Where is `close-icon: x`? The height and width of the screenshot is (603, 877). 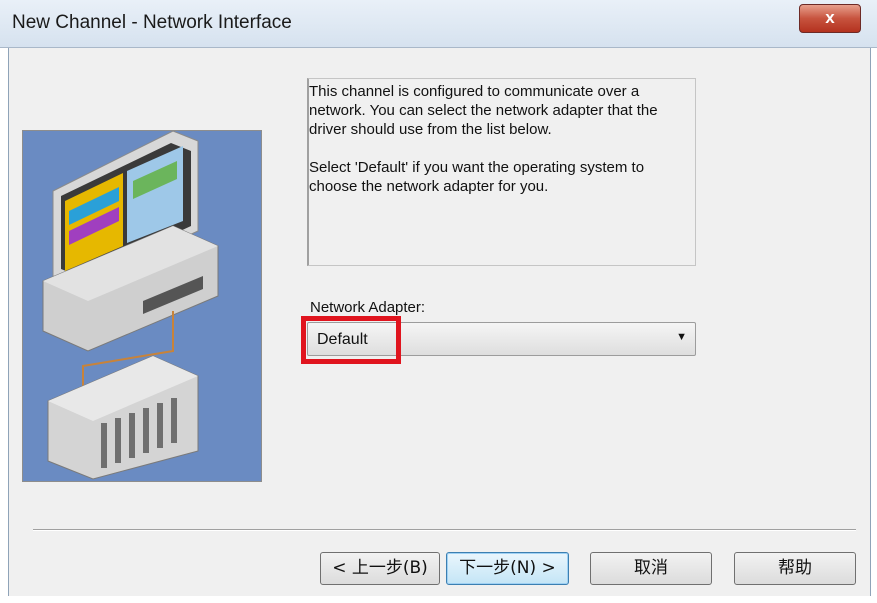 close-icon: x is located at coordinates (830, 17).